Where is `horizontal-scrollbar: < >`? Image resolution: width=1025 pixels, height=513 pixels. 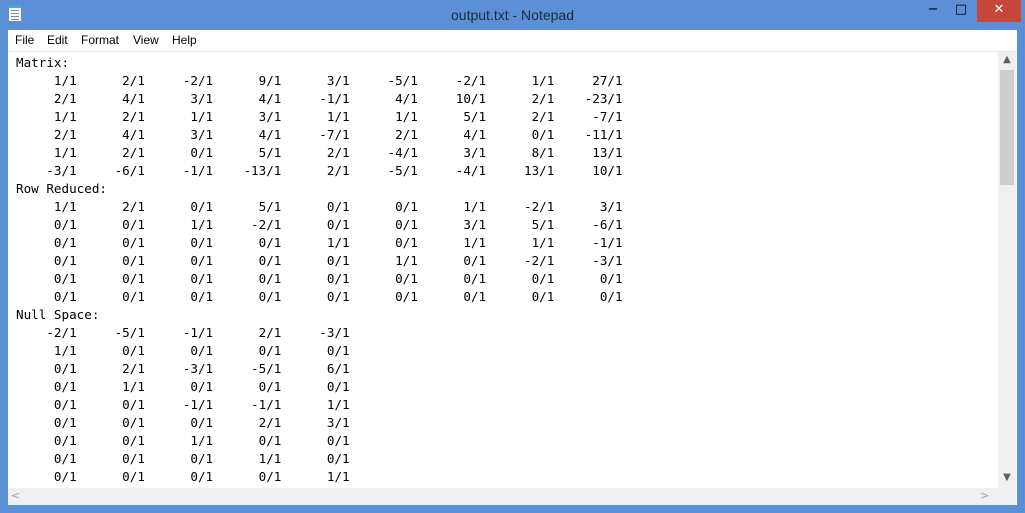
horizontal-scrollbar: < > is located at coordinates (503, 496).